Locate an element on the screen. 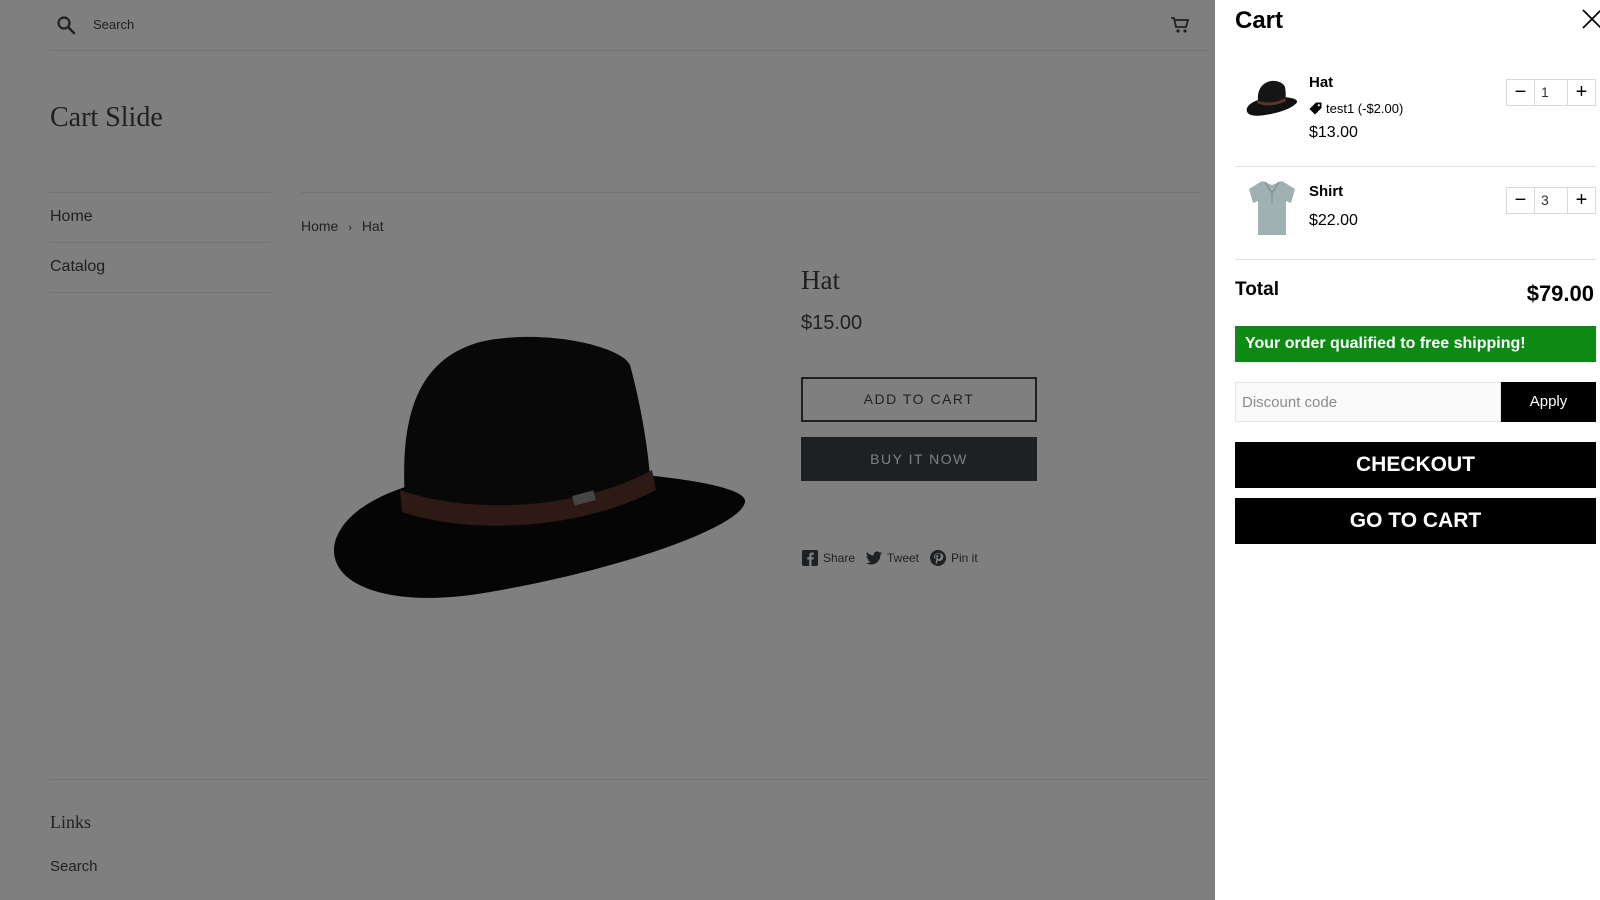  cart-item: Hat test1 (-$2.00) $13.00 − 1 + is located at coordinates (1415, 111).